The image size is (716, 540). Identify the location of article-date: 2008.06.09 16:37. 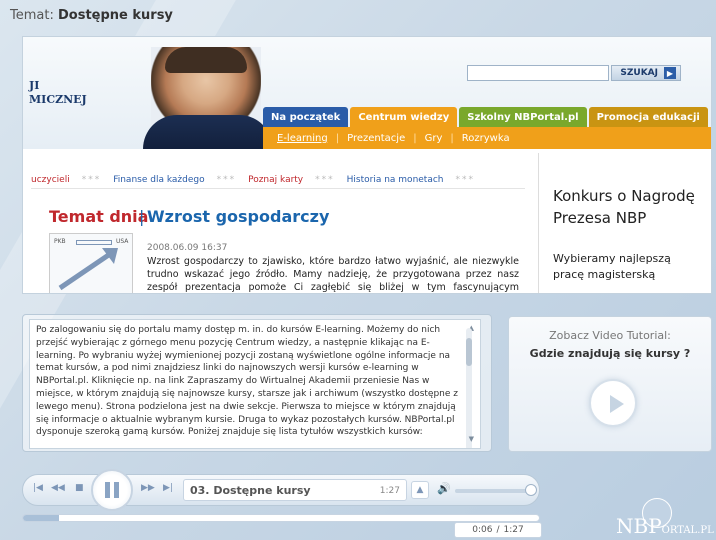
(187, 248).